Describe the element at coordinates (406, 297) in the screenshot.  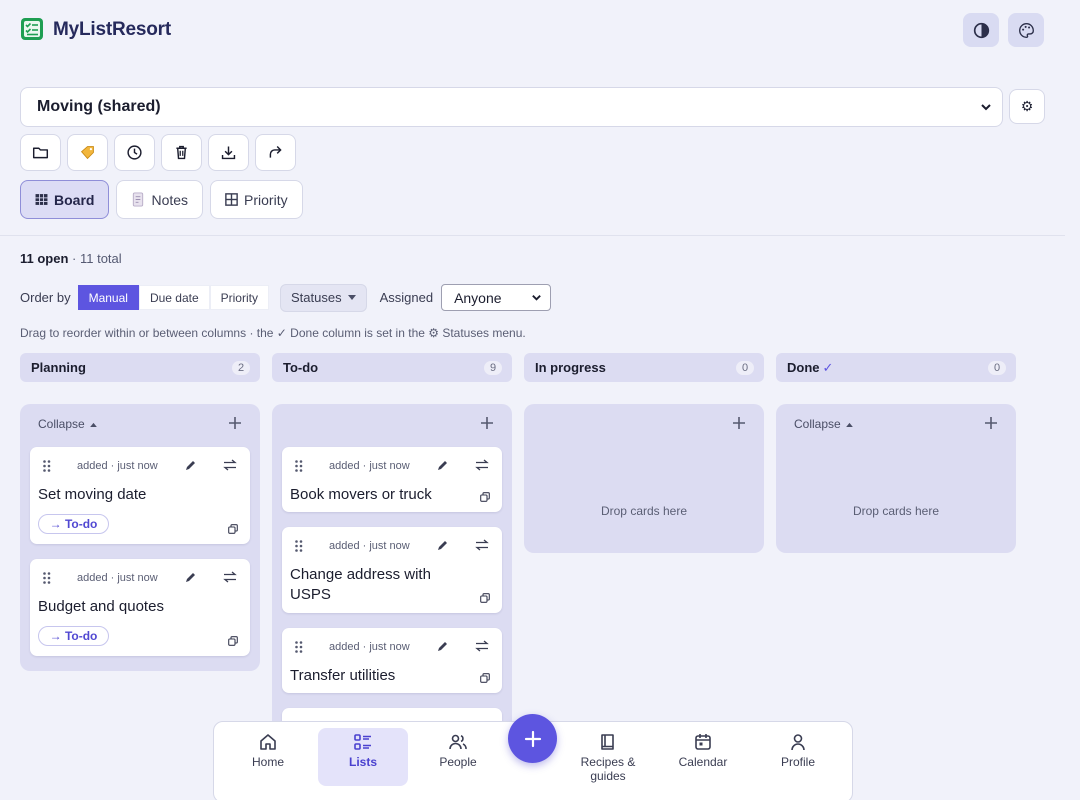
I see `assigned-label: Assigned` at that location.